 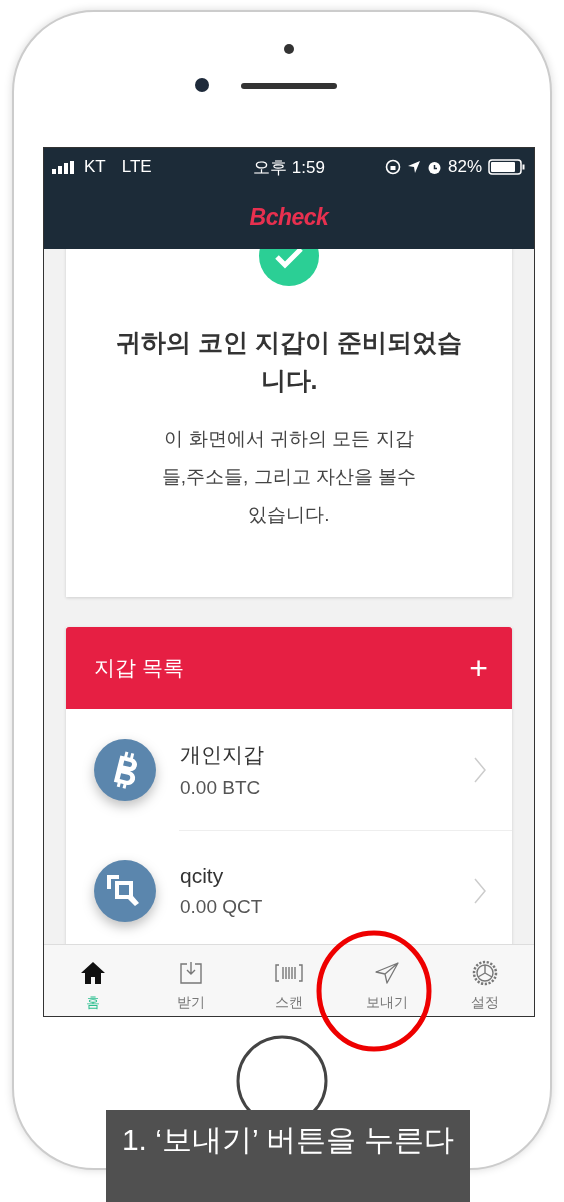 What do you see at coordinates (464, 167) in the screenshot?
I see `battery-percent: 82%` at bounding box center [464, 167].